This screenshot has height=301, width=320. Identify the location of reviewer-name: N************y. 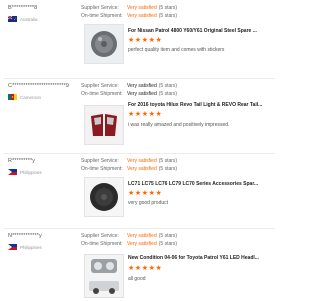
(25, 236).